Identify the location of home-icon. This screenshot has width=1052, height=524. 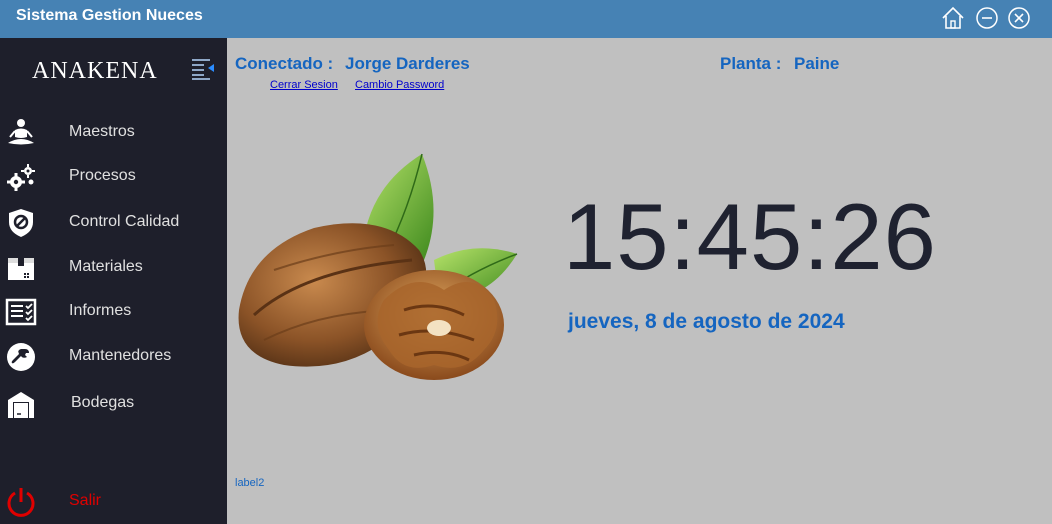
(953, 18).